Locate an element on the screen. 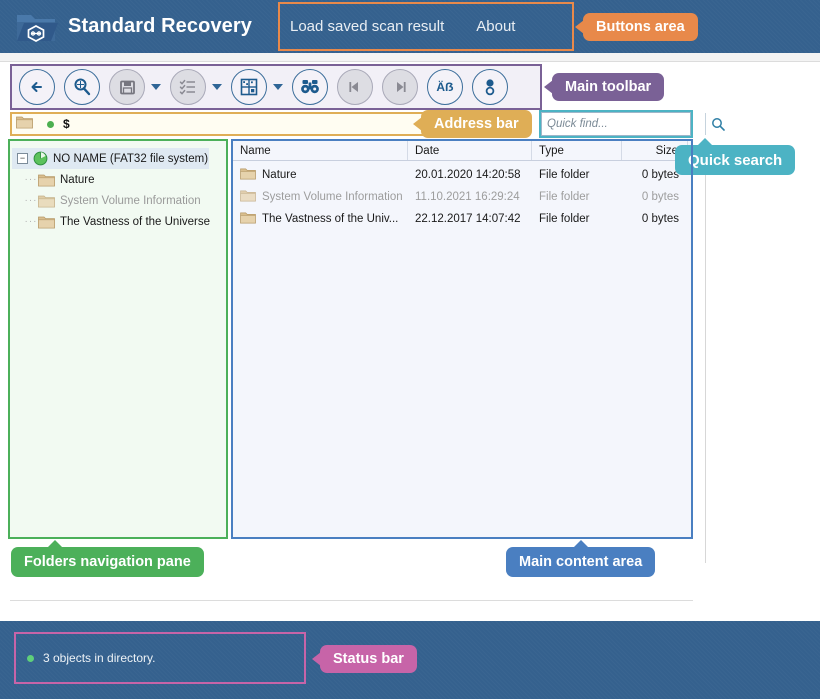 This screenshot has width=820, height=699. next-button is located at coordinates (400, 87).